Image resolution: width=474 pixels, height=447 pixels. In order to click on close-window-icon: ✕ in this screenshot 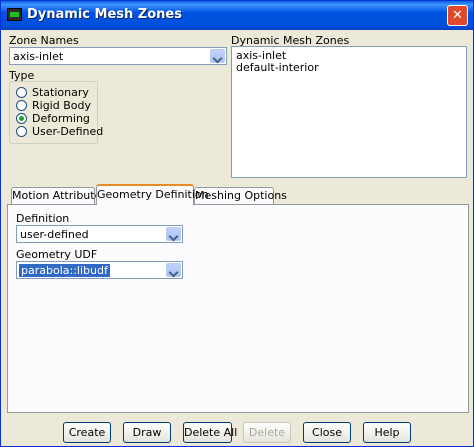, I will do `click(457, 15)`.